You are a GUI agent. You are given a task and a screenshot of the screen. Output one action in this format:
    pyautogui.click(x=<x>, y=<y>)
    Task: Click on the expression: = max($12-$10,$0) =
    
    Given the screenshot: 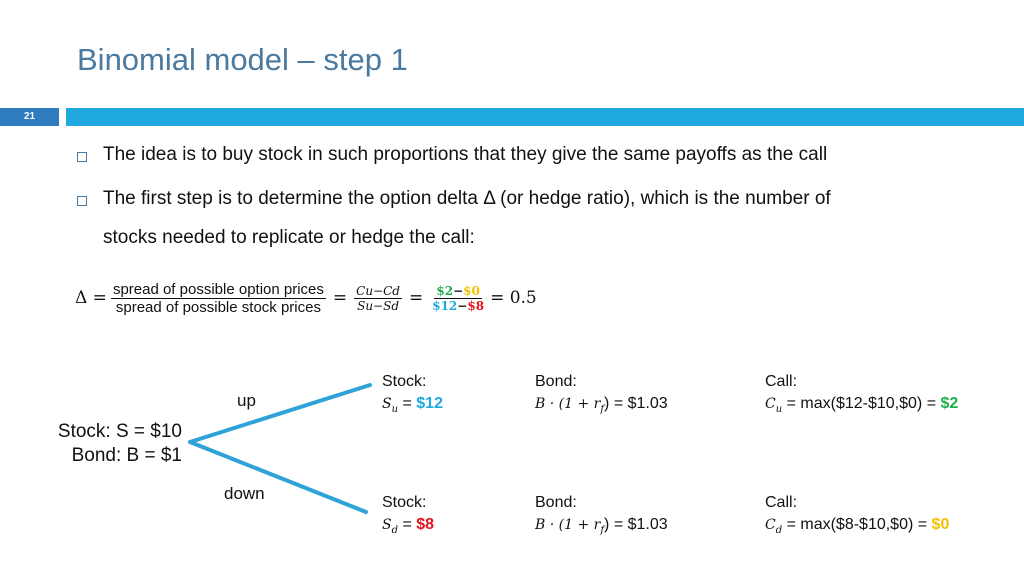 What is the action you would take?
    pyautogui.click(x=861, y=403)
    